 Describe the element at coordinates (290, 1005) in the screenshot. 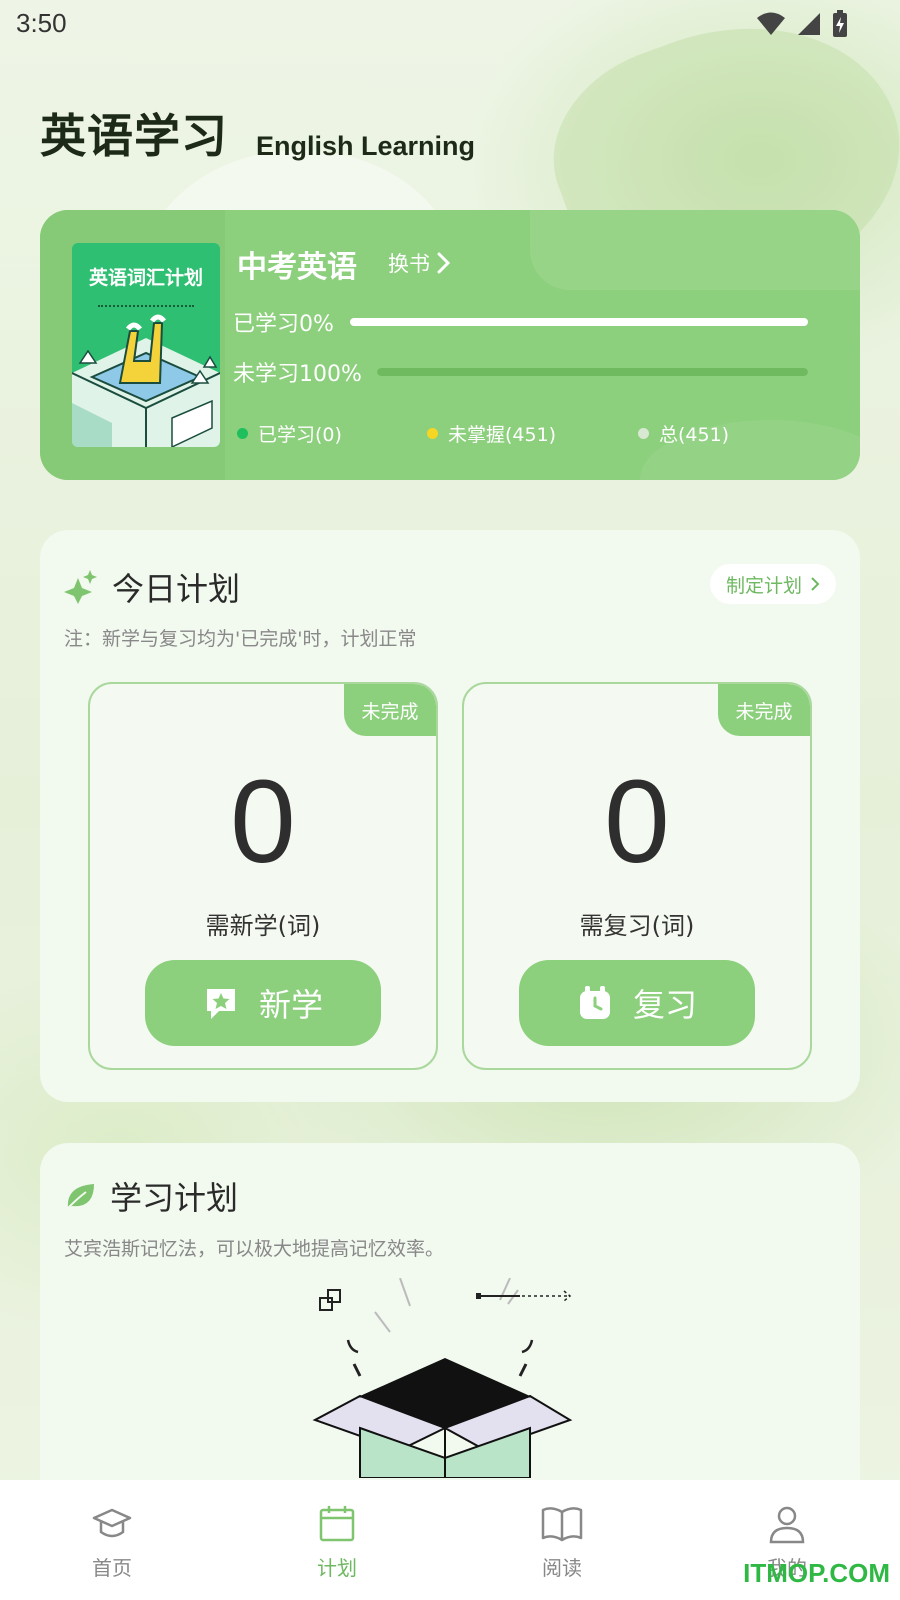

I see `learn-new-label: 新学` at that location.